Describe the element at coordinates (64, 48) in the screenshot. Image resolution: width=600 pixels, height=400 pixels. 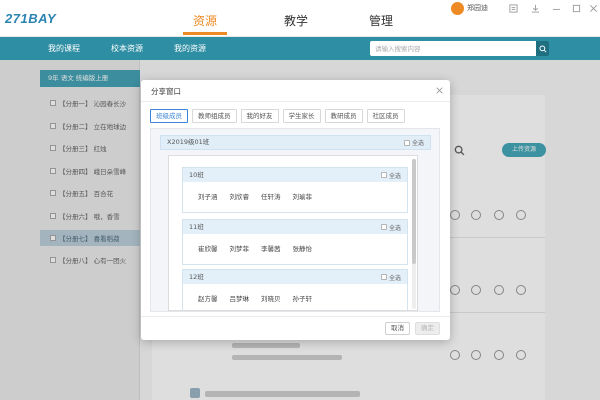
I see `sub-nav-my-courses: 我的课程` at that location.